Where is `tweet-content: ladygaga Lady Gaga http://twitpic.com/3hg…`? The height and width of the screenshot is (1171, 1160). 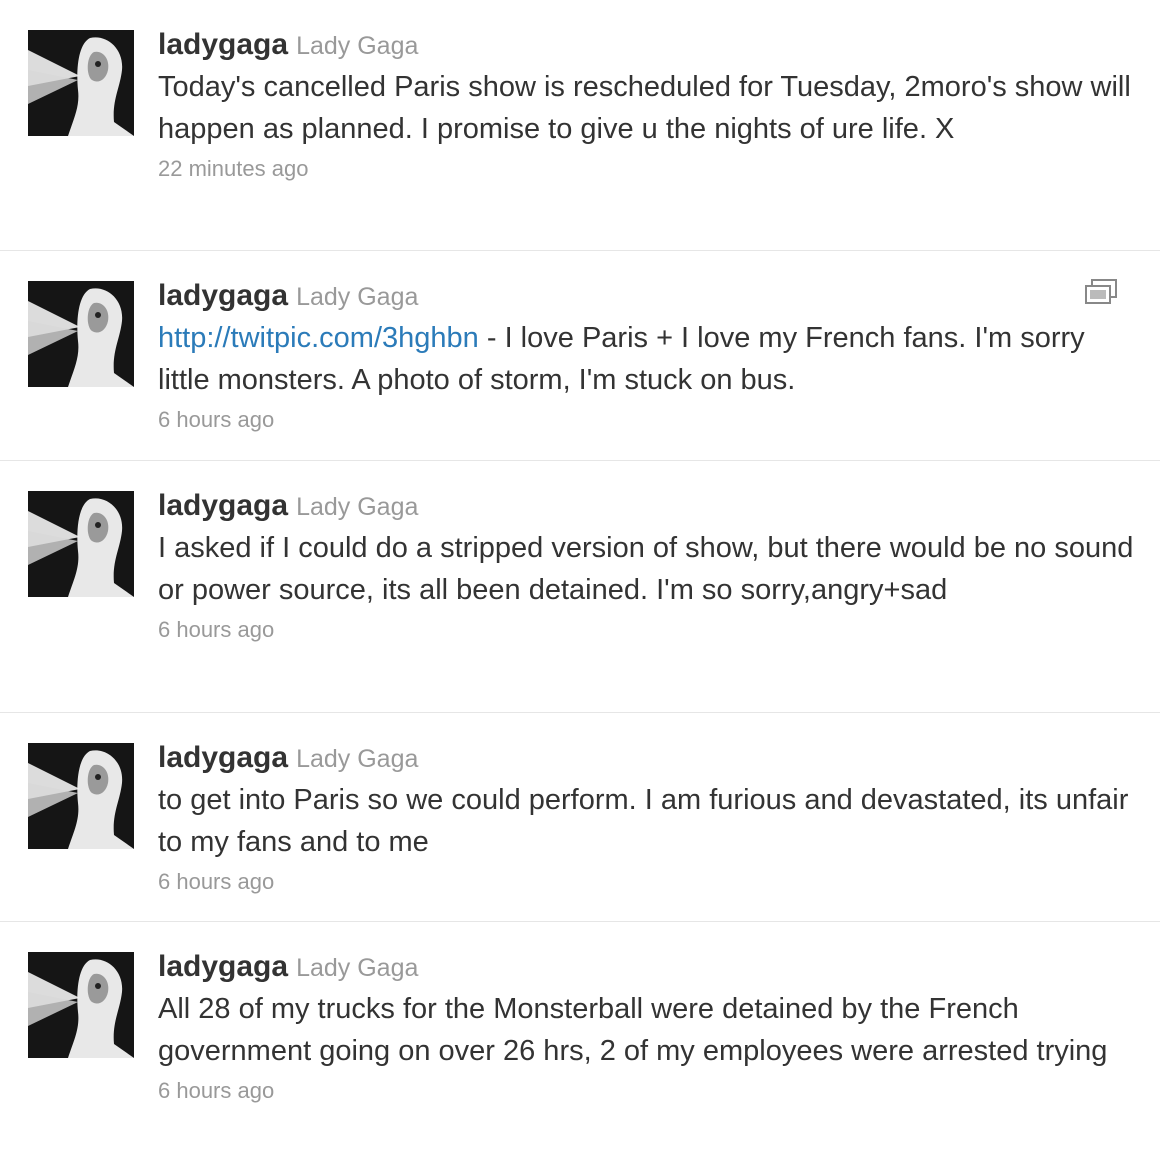 tweet-content: ladygaga Lady Gaga http://twitpic.com/3hg… is located at coordinates (649, 356).